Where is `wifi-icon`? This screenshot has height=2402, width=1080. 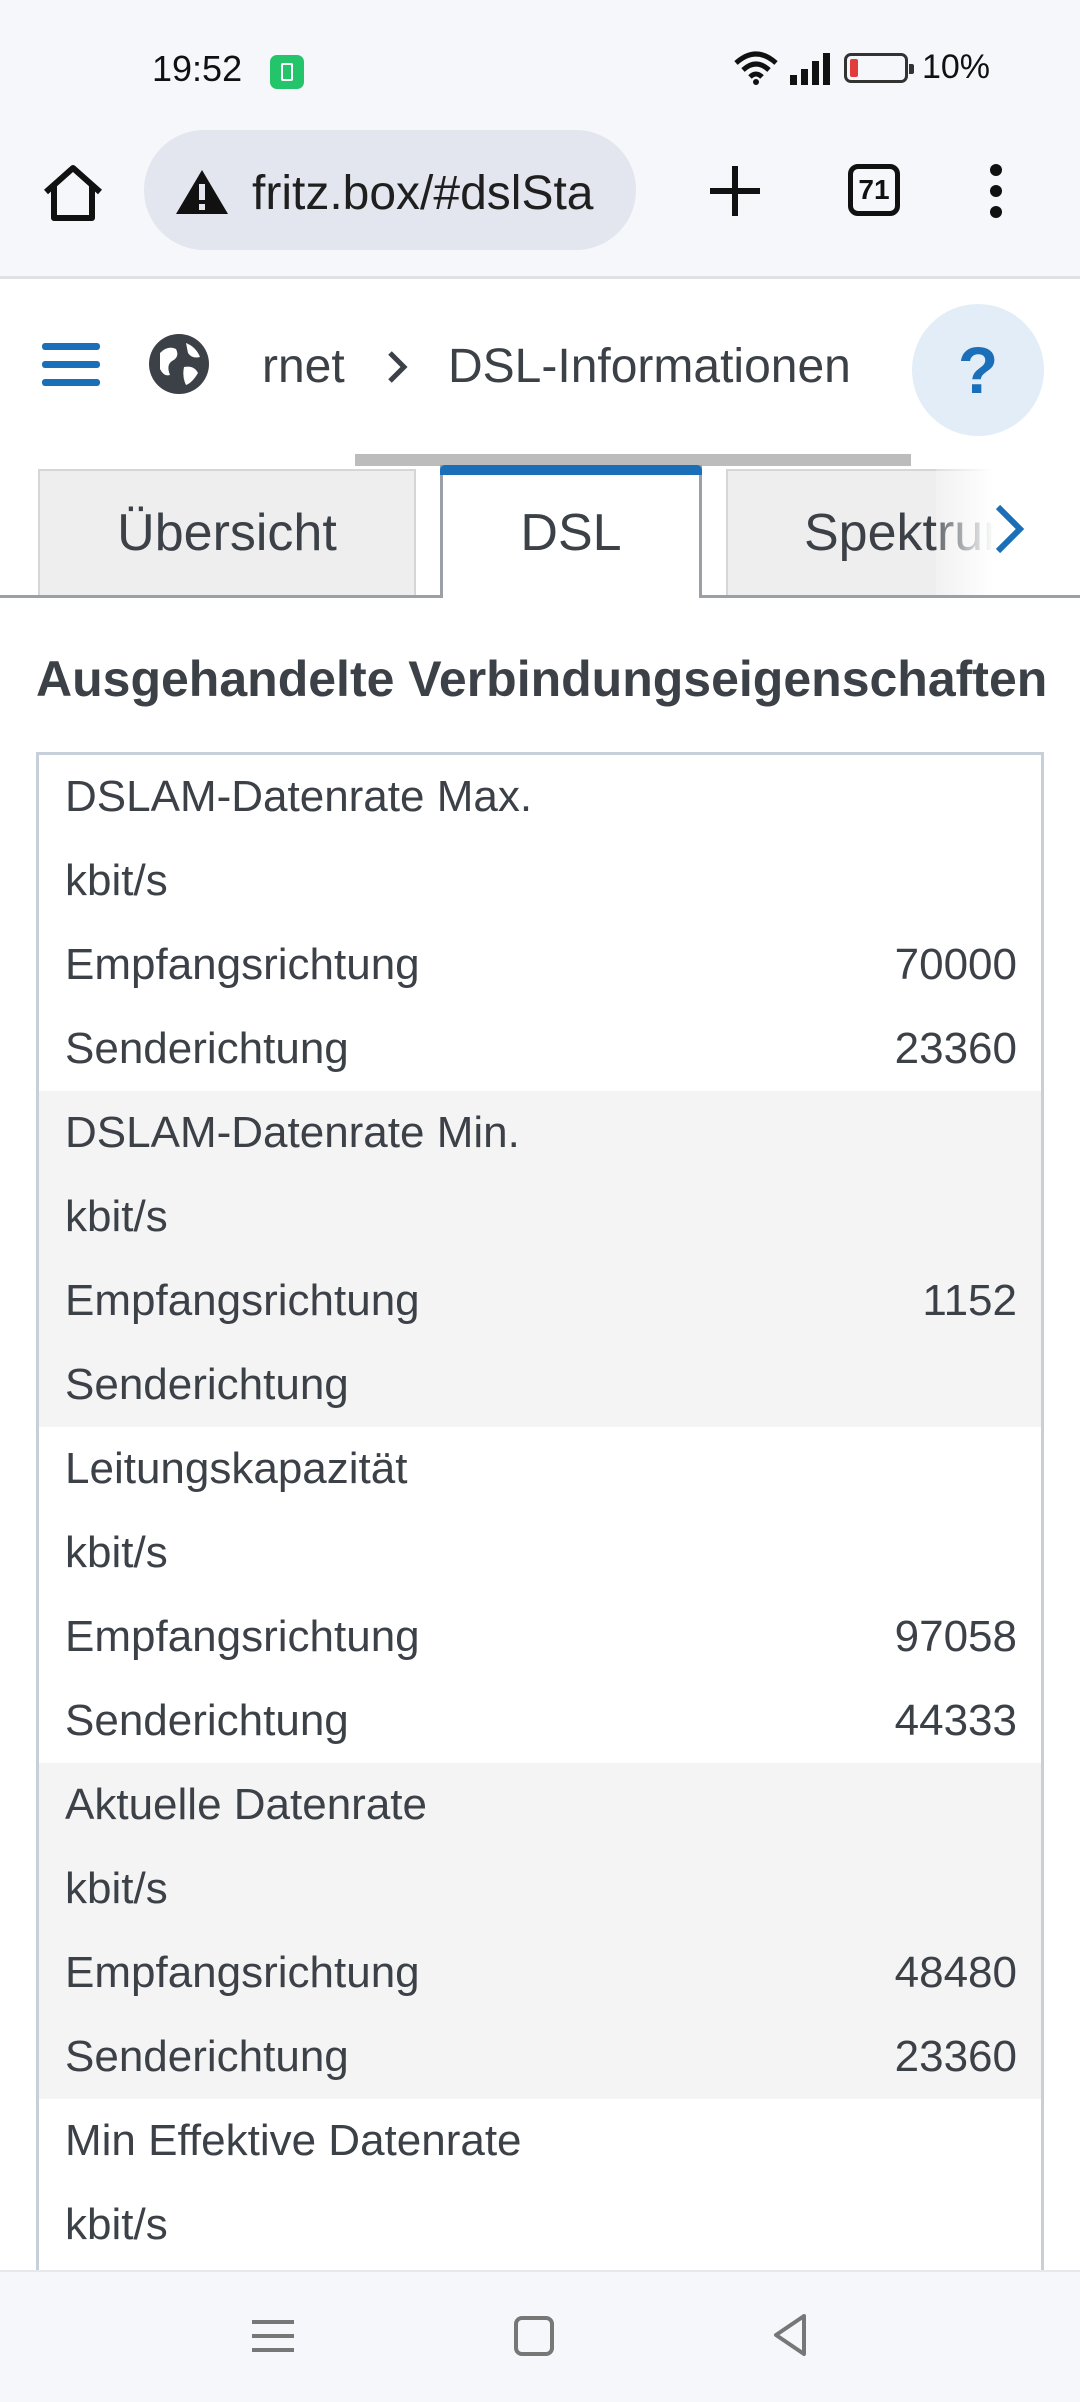 wifi-icon is located at coordinates (756, 68).